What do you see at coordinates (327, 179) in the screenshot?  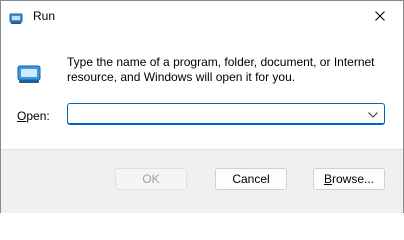 I see `browse-mnemonic: B` at bounding box center [327, 179].